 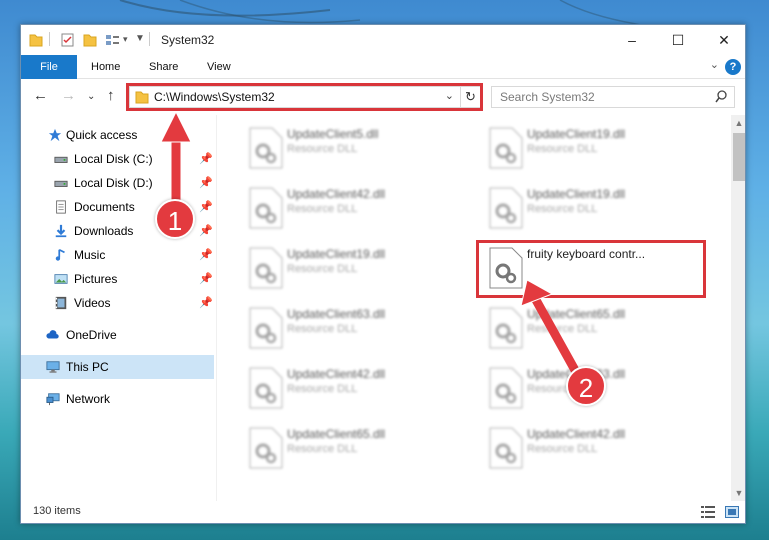 What do you see at coordinates (105, 67) in the screenshot?
I see `tab-home: Home` at bounding box center [105, 67].